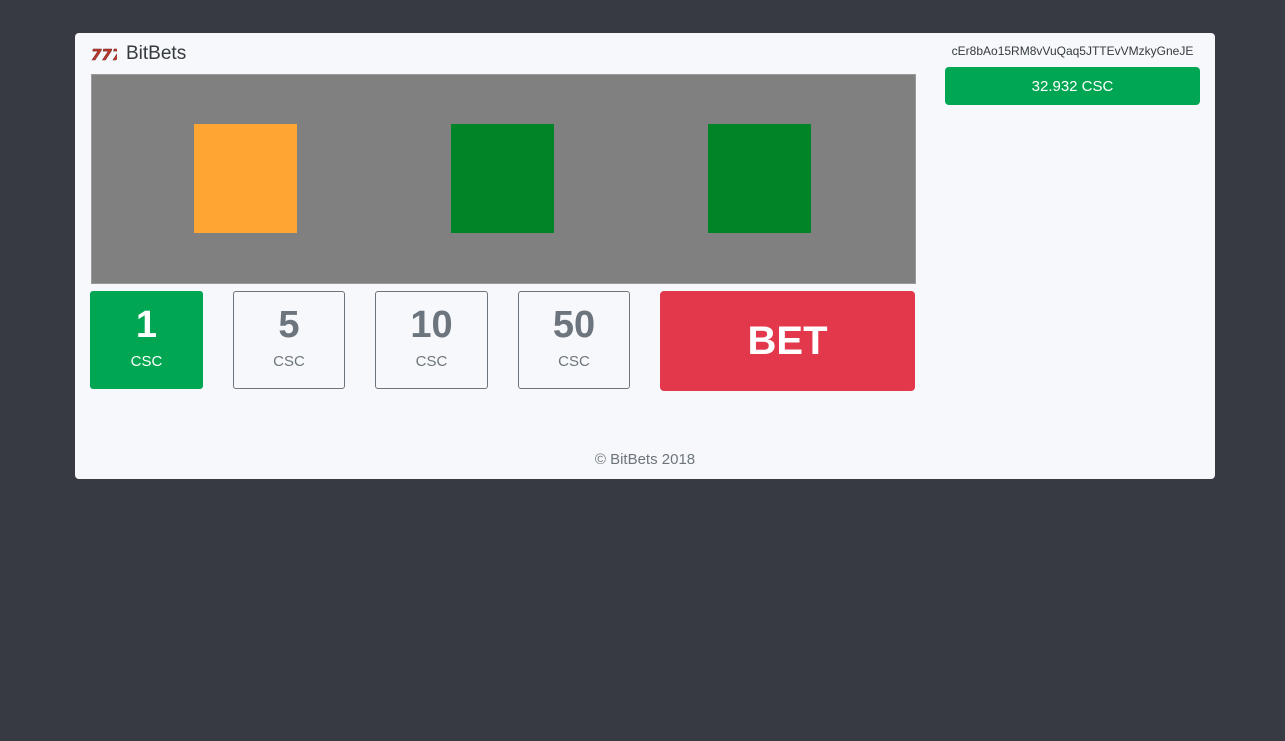 The width and height of the screenshot is (1285, 741). I want to click on svg-text: 777, so click(104, 54).